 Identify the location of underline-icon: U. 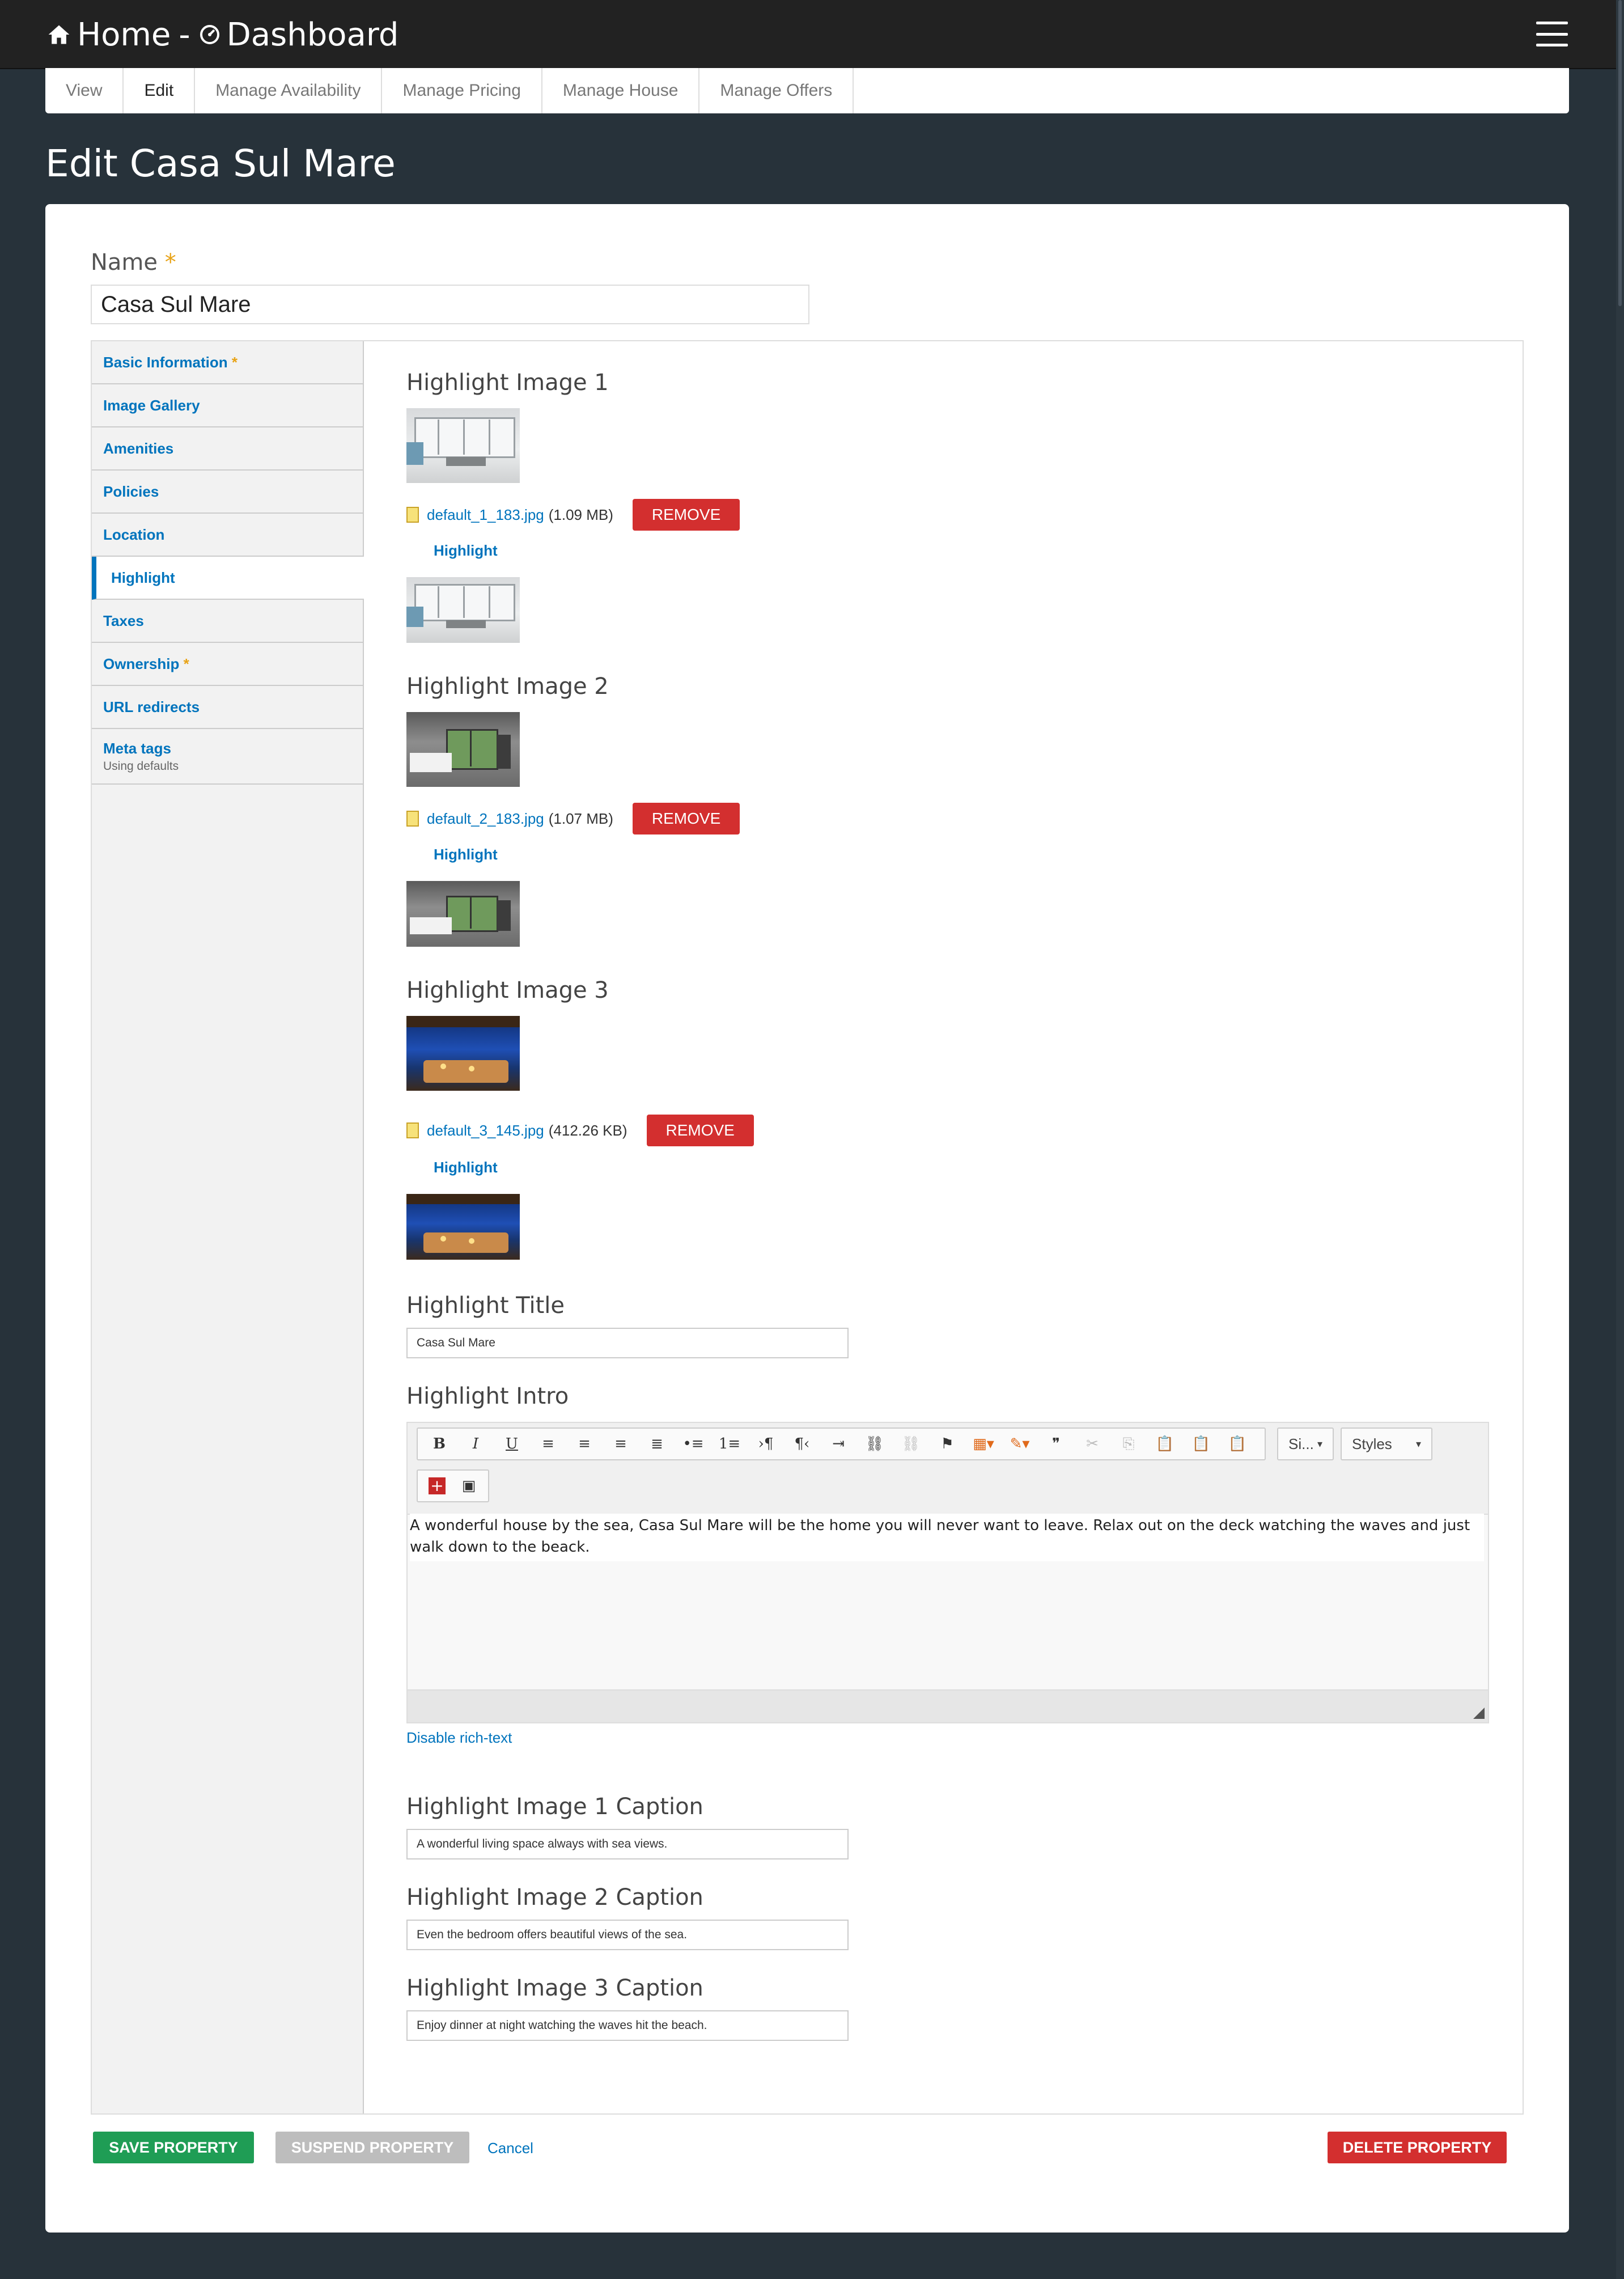
(512, 1444).